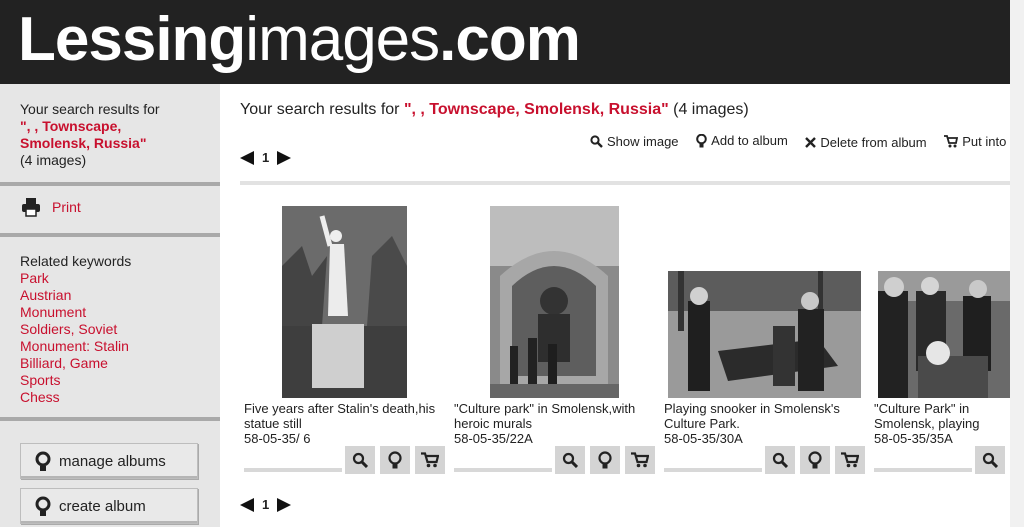 The image size is (1024, 527). I want to click on delete-from-album-button: Delete from album, so click(866, 142).